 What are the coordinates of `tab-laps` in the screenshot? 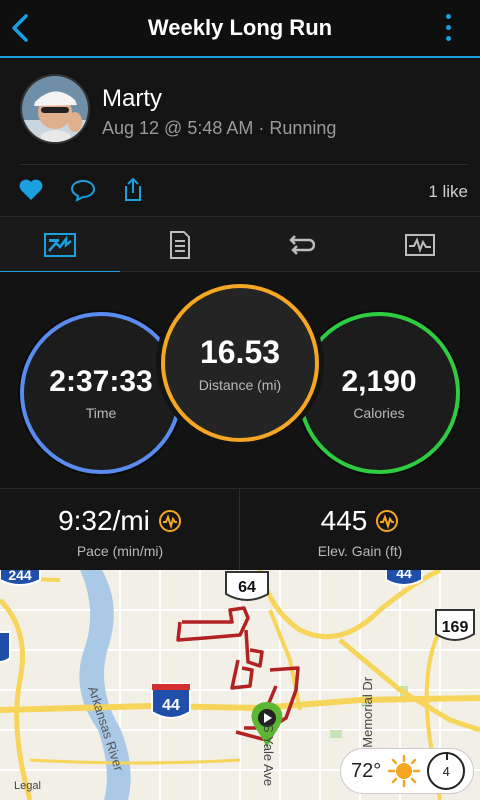 It's located at (300, 245).